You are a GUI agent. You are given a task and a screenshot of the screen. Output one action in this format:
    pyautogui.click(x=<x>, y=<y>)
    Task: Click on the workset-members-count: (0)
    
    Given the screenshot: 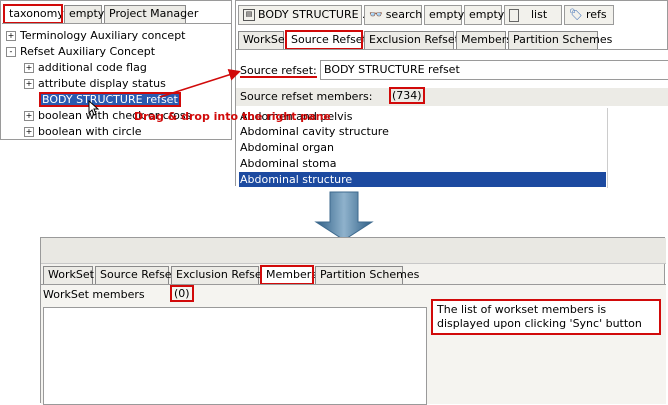 What is the action you would take?
    pyautogui.click(x=182, y=293)
    